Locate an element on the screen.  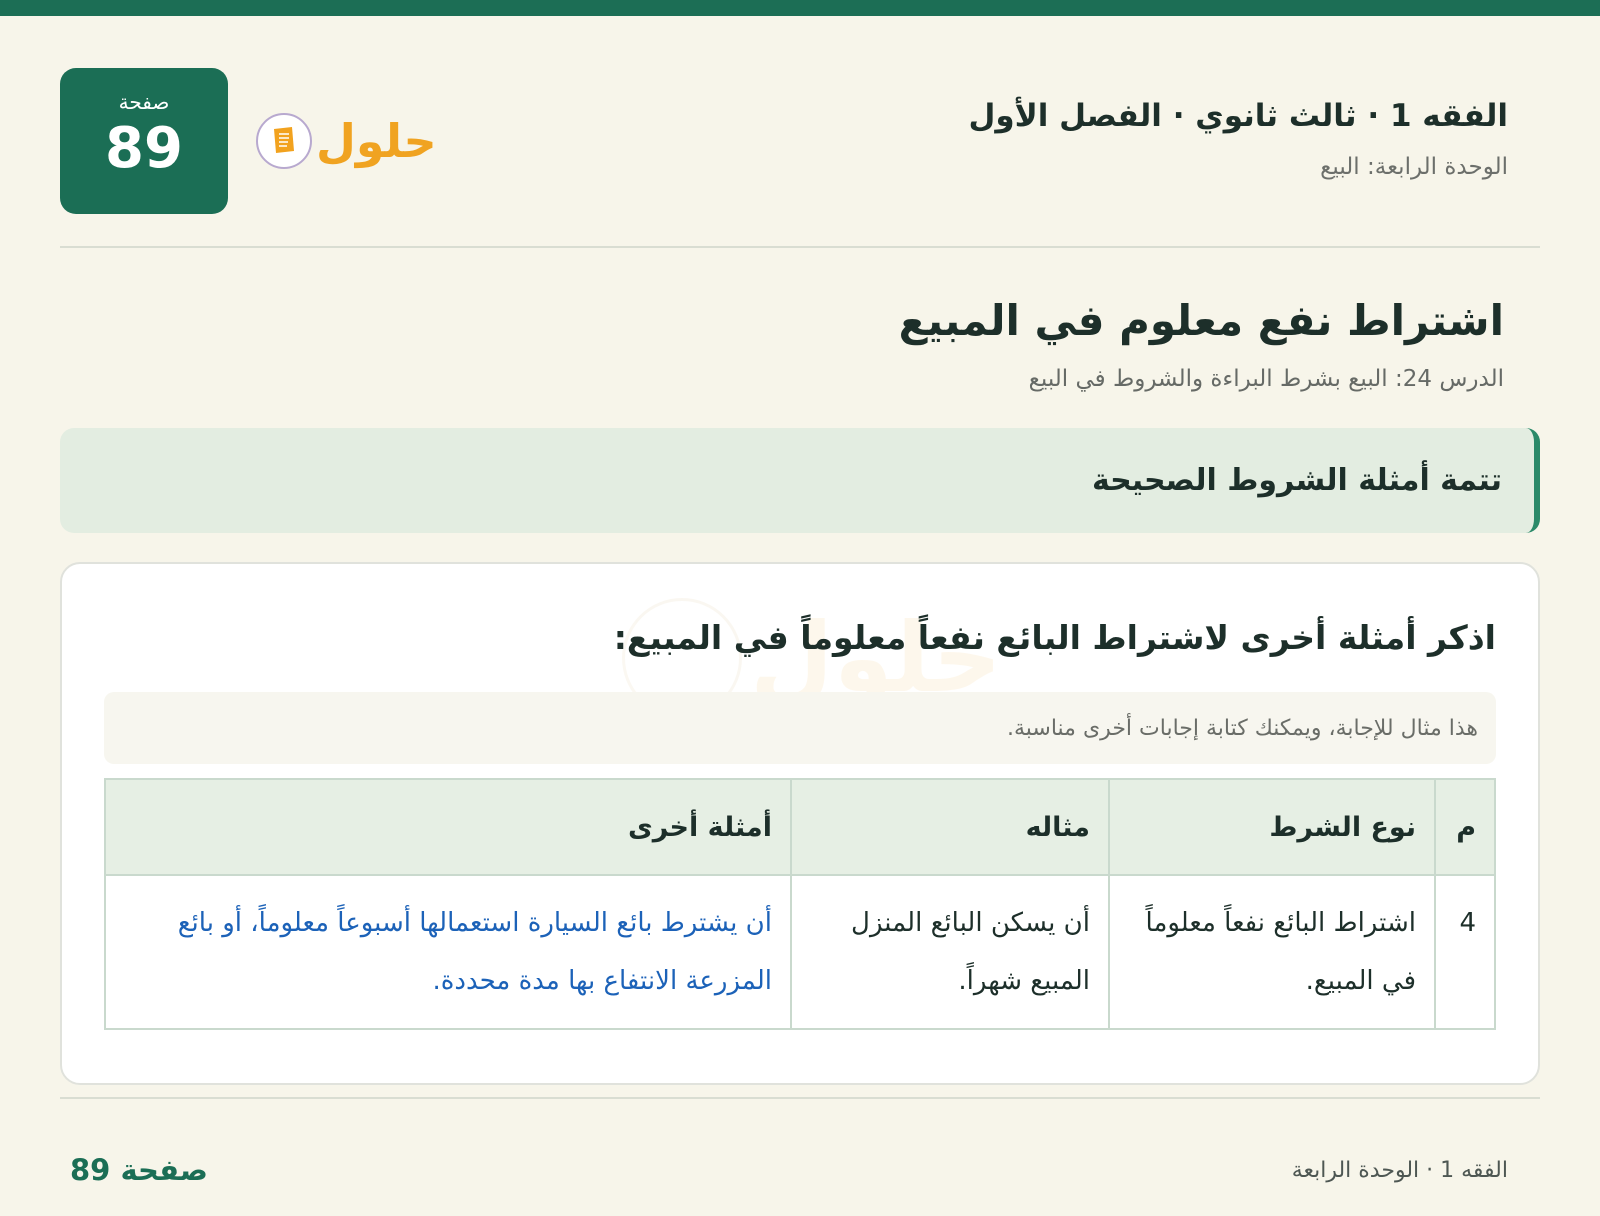
section-title: تتمة أمثلة الشروط الصحيحة is located at coordinates (1296, 480).